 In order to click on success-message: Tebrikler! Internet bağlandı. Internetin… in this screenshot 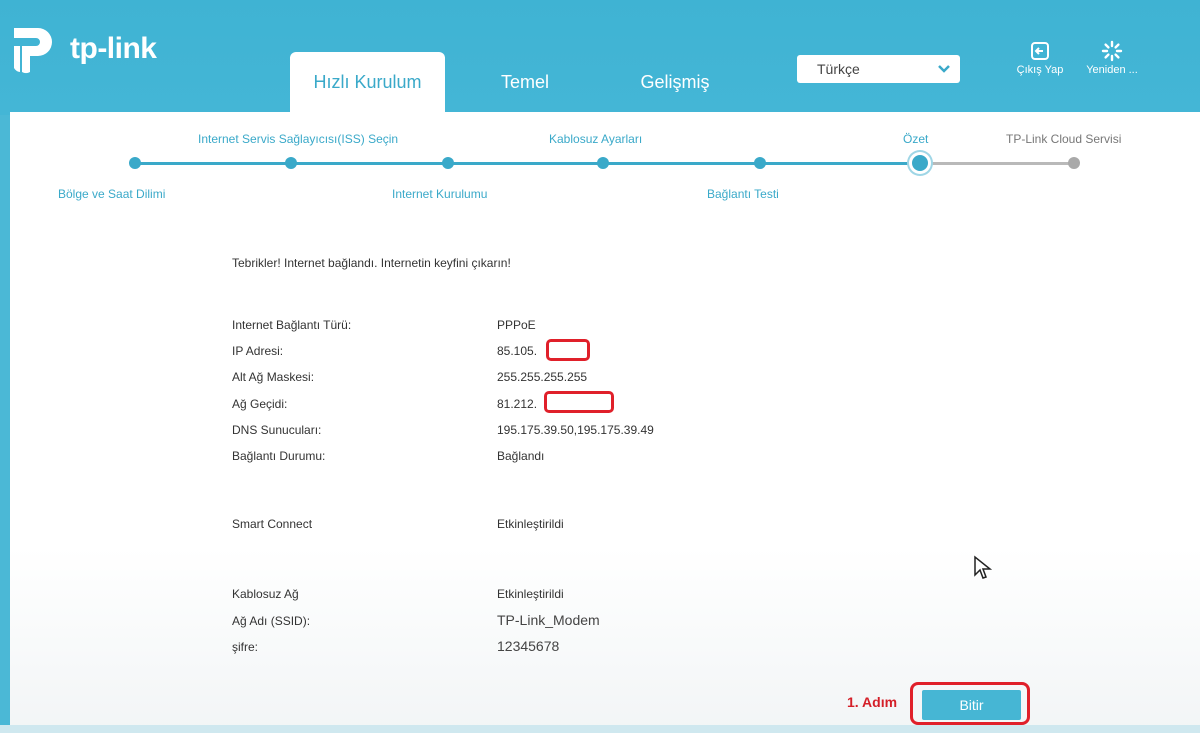, I will do `click(371, 263)`.